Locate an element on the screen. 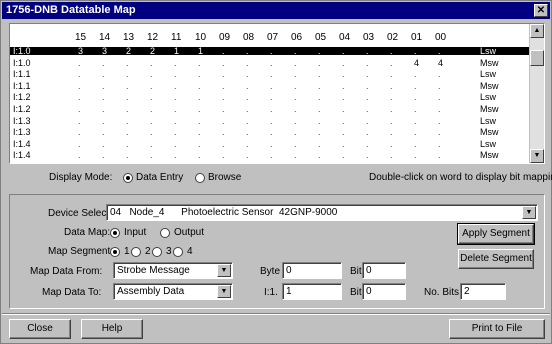 This screenshot has width=552, height=344. data-entry-radio is located at coordinates (128, 178).